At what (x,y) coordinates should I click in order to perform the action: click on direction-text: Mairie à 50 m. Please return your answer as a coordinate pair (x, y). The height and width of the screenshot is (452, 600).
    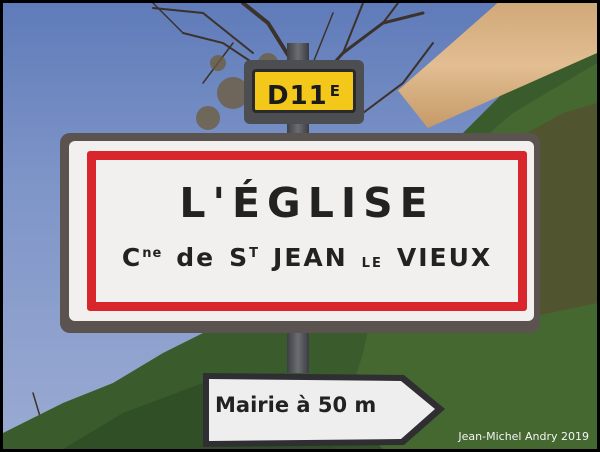
    Looking at the image, I should click on (296, 405).